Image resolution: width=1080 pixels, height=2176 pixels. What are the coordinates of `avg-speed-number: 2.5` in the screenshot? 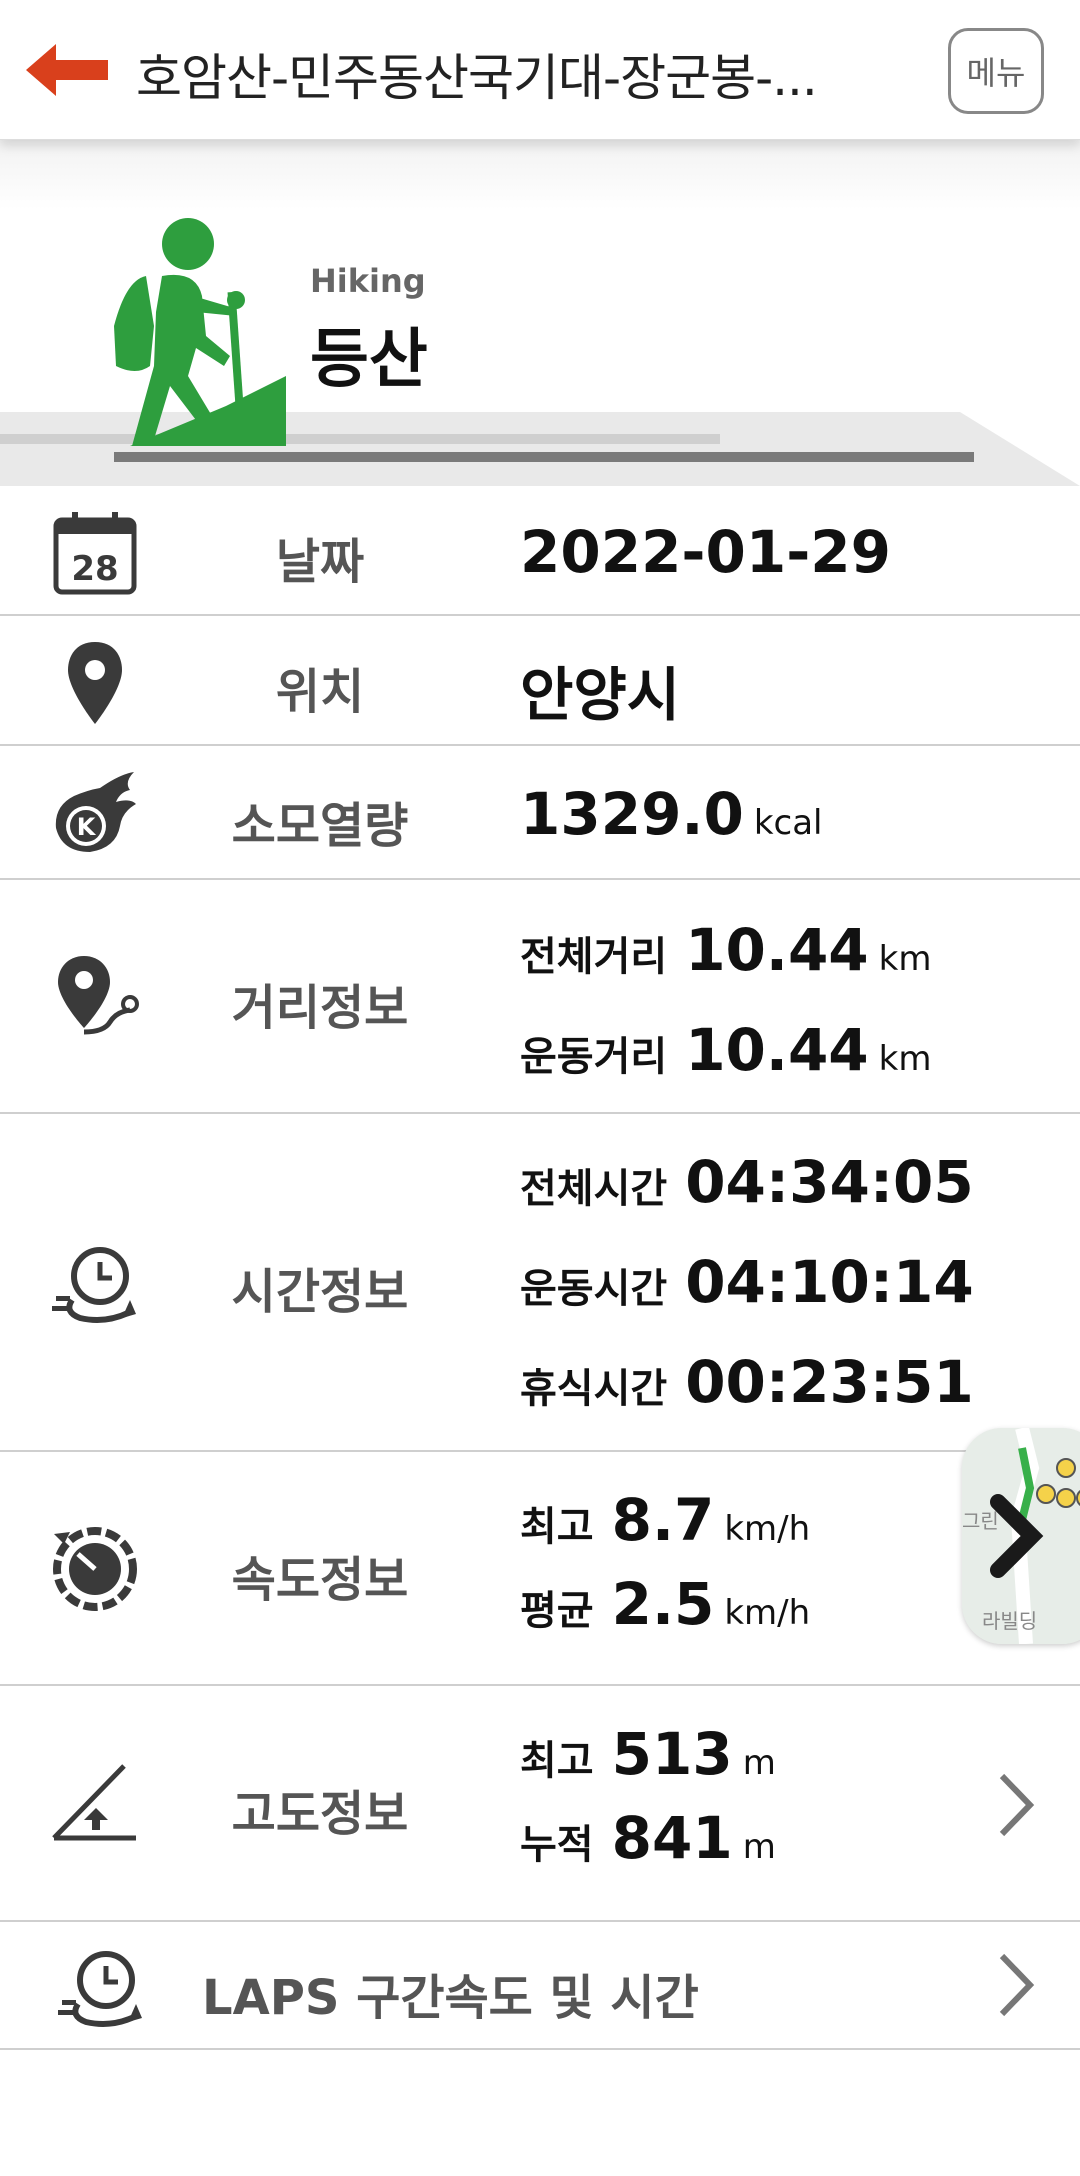 It's located at (663, 1604).